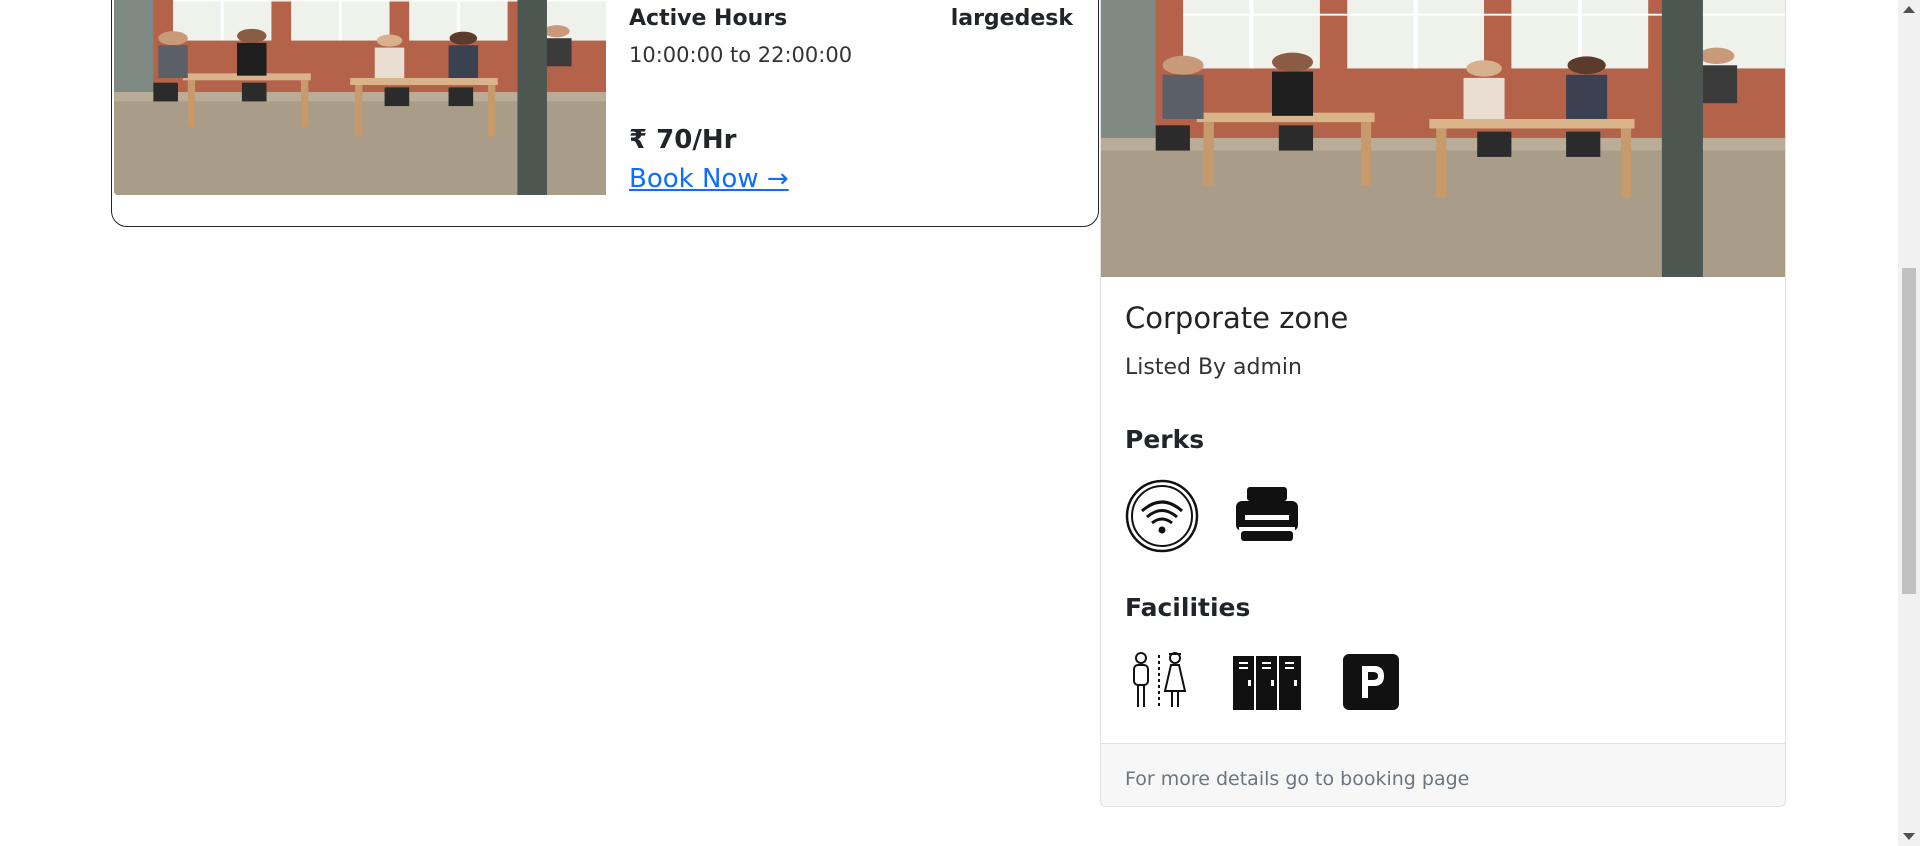 The height and width of the screenshot is (846, 1920). Describe the element at coordinates (1909, 431) in the screenshot. I see `scrollbar-thumb` at that location.